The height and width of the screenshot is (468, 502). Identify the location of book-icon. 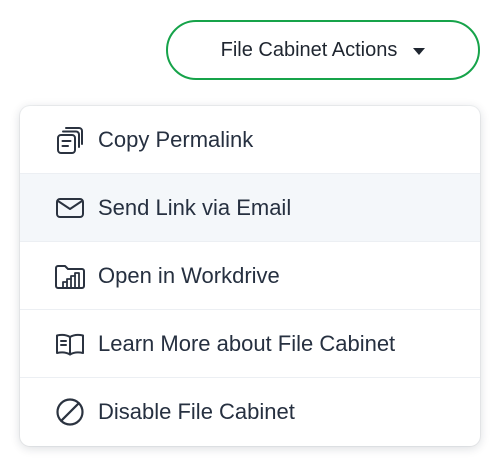
(70, 344).